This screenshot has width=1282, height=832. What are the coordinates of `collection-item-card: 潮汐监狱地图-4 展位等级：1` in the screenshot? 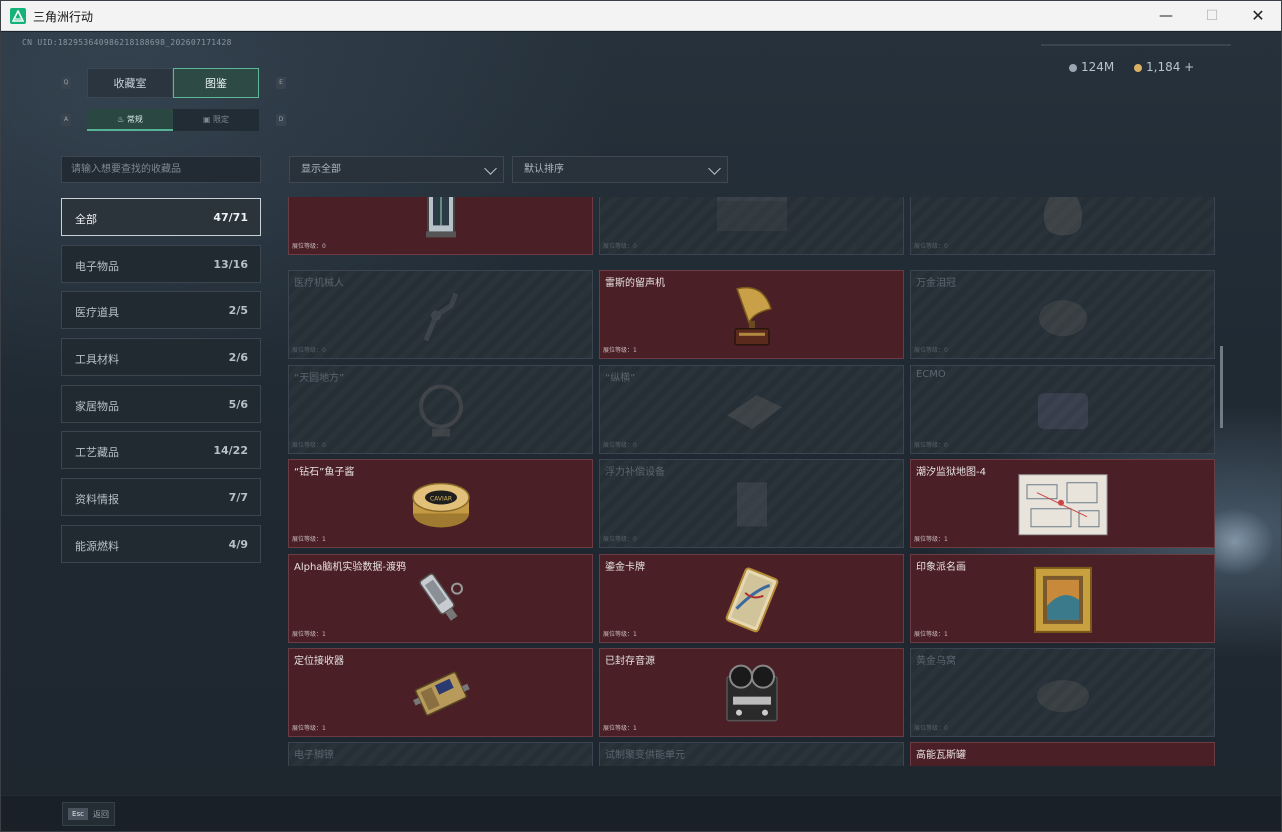 It's located at (1062, 503).